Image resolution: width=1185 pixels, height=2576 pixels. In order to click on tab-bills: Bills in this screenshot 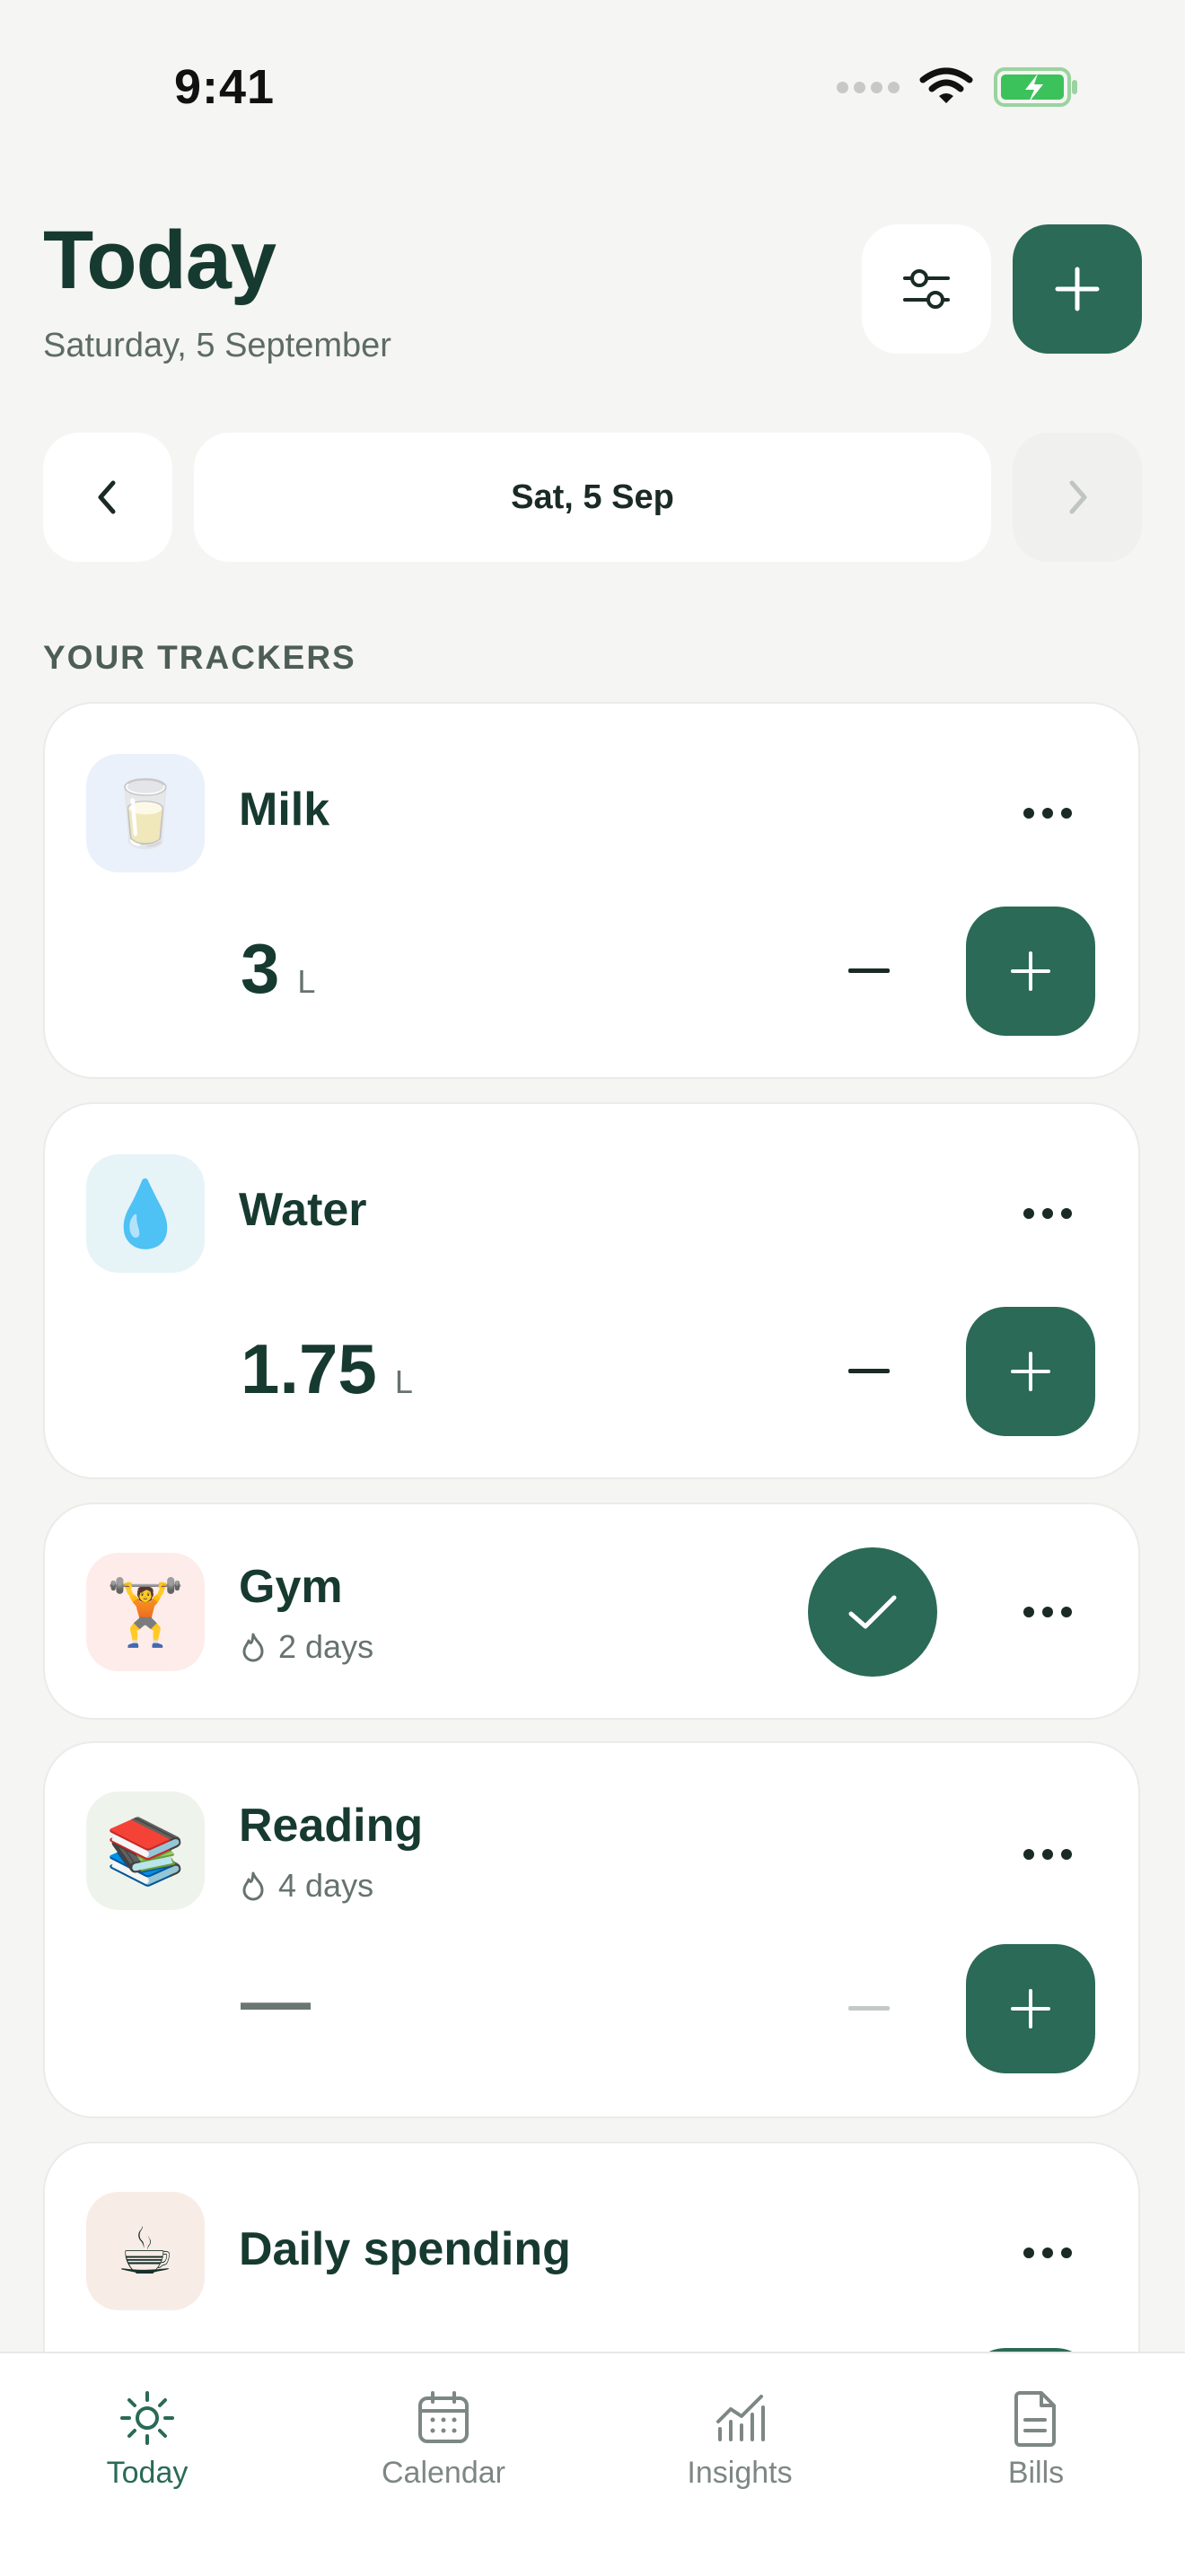, I will do `click(1036, 2440)`.